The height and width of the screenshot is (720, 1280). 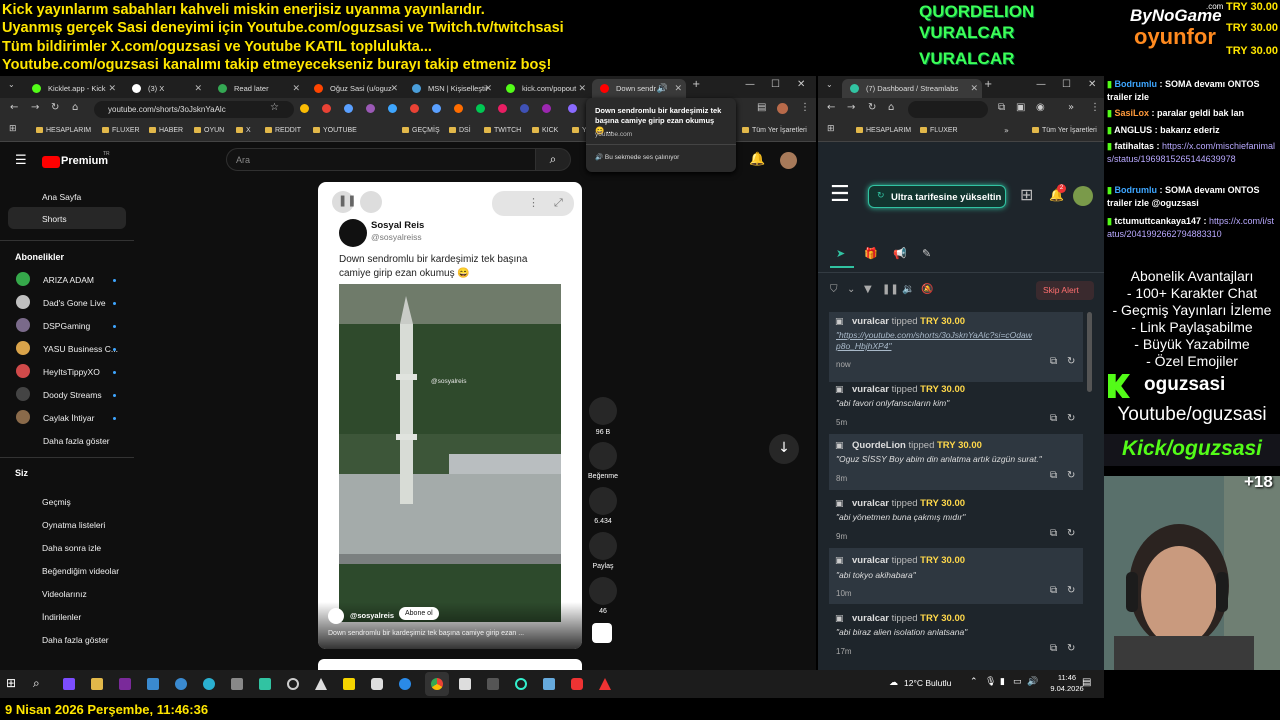 What do you see at coordinates (1026, 194) in the screenshot?
I see `apps-icon: ⊞` at bounding box center [1026, 194].